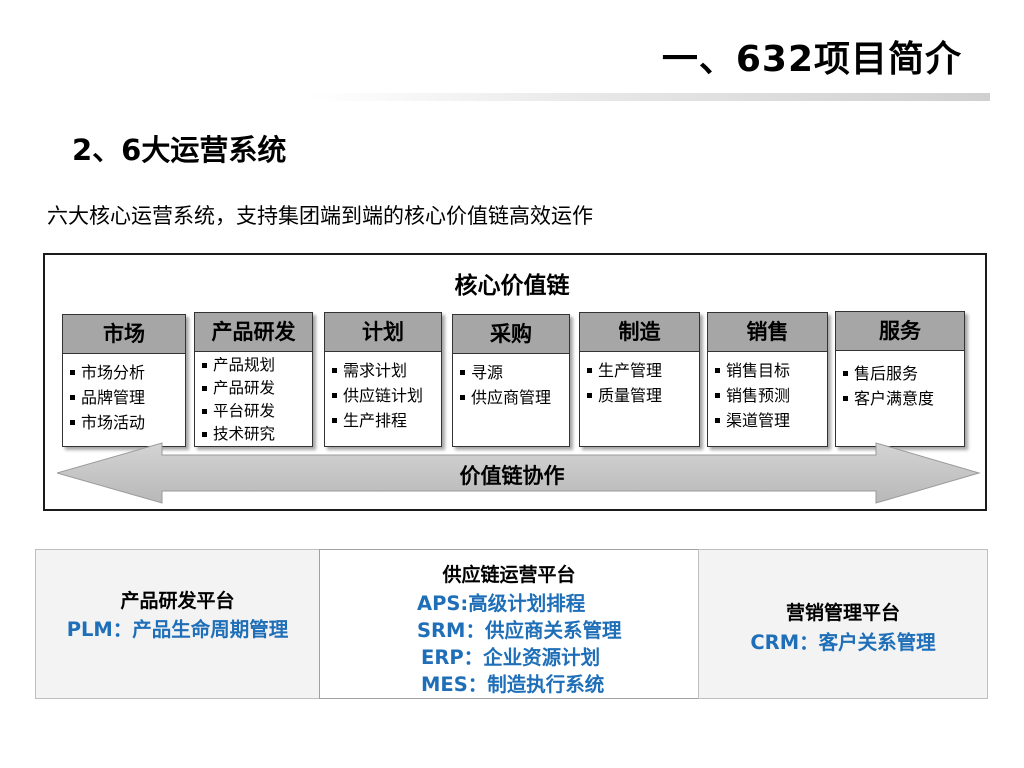 The width and height of the screenshot is (1024, 768). I want to click on column-item: 供应链计划, so click(384, 395).